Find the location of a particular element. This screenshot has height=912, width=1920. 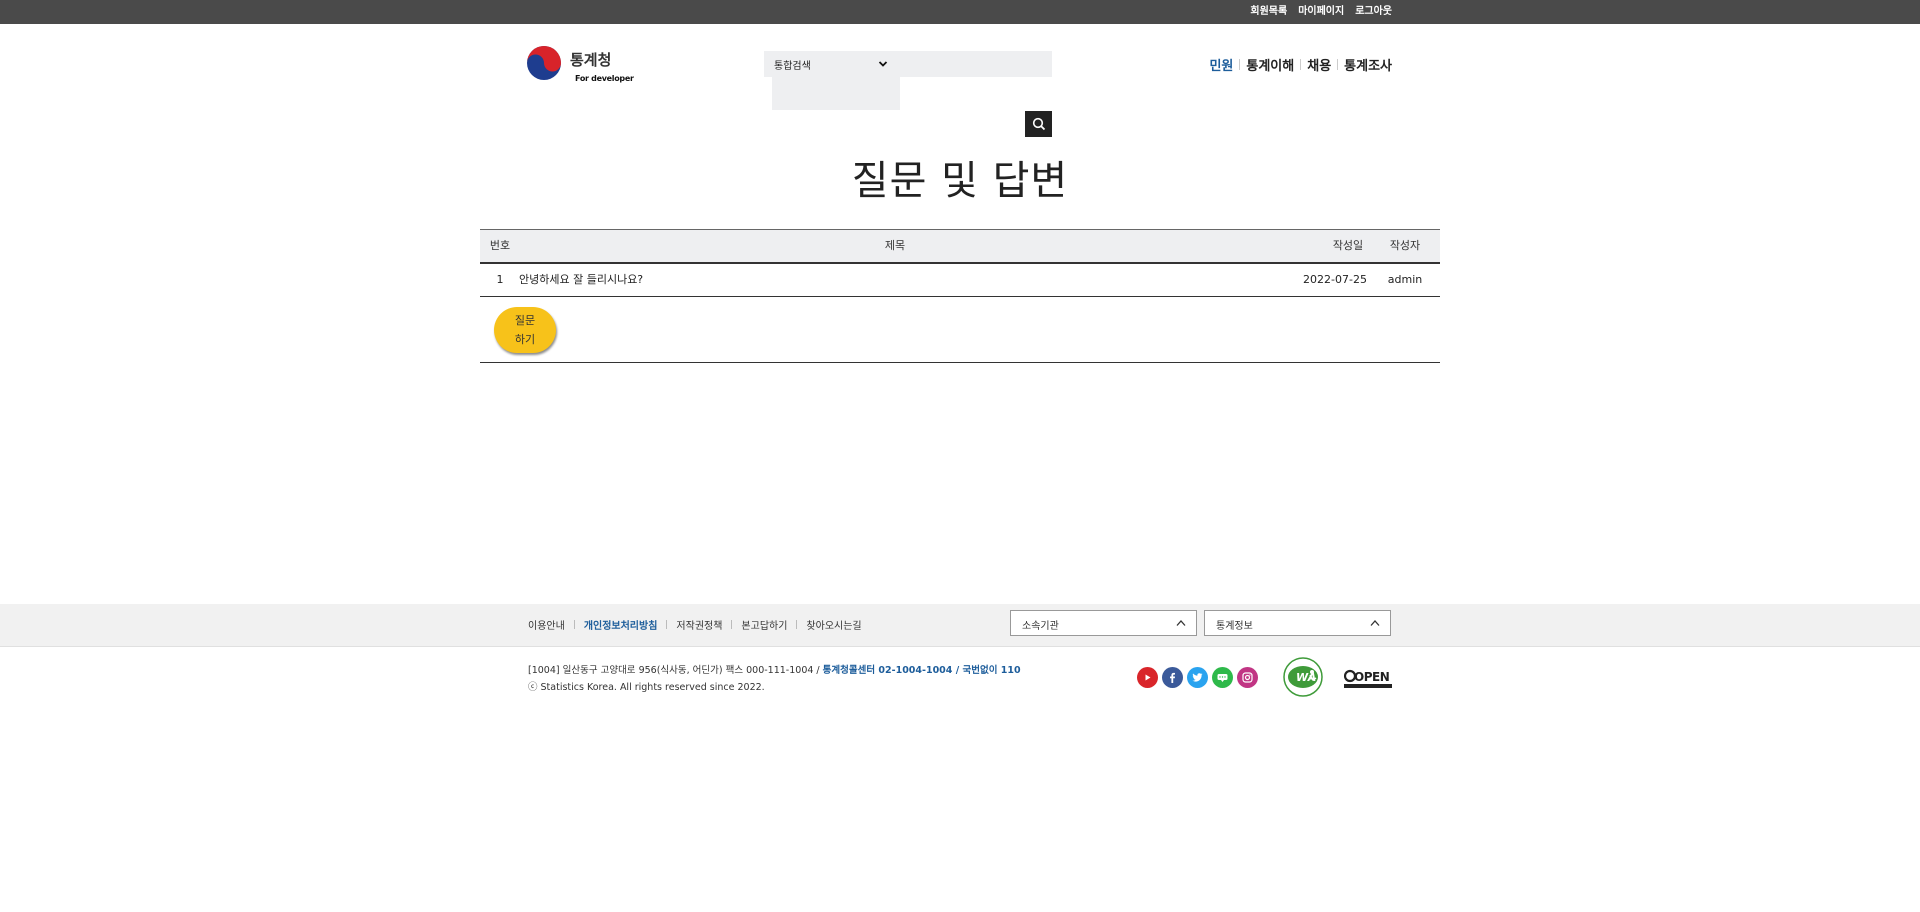

row-title-link: 안녕하세요 잘 들리시나요? is located at coordinates (581, 280).